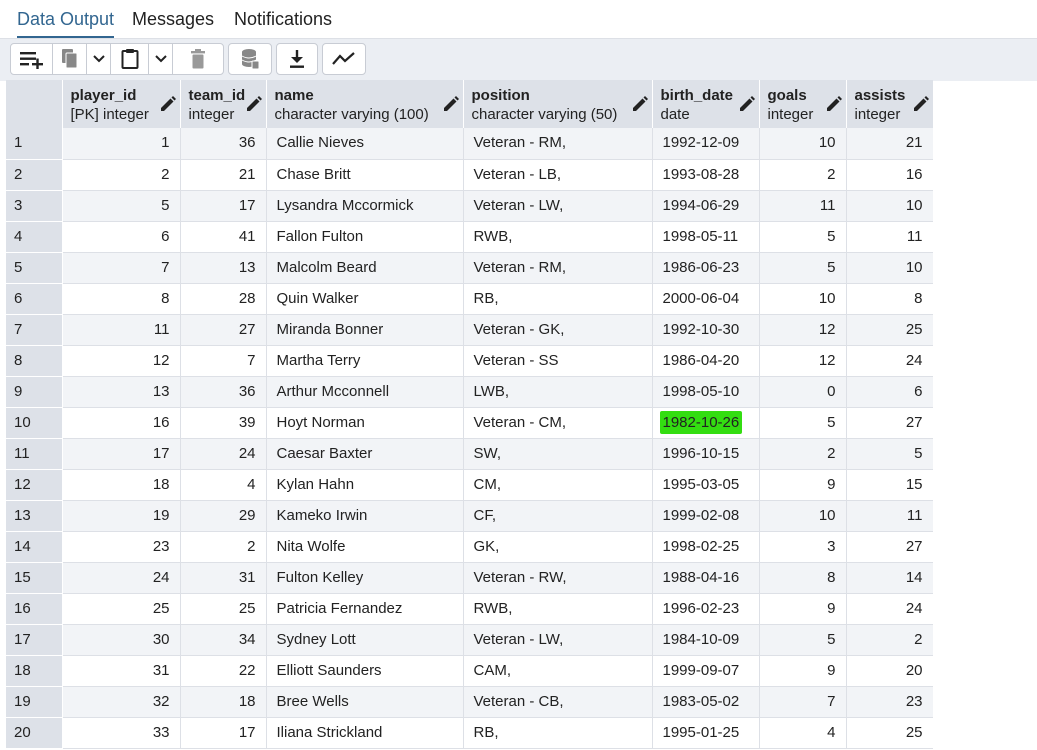 The width and height of the screenshot is (1037, 750). What do you see at coordinates (469, 454) in the screenshot?
I see `table-row: 11 17 24 Caesar Baxter SW, 1996-10-15 2 5` at bounding box center [469, 454].